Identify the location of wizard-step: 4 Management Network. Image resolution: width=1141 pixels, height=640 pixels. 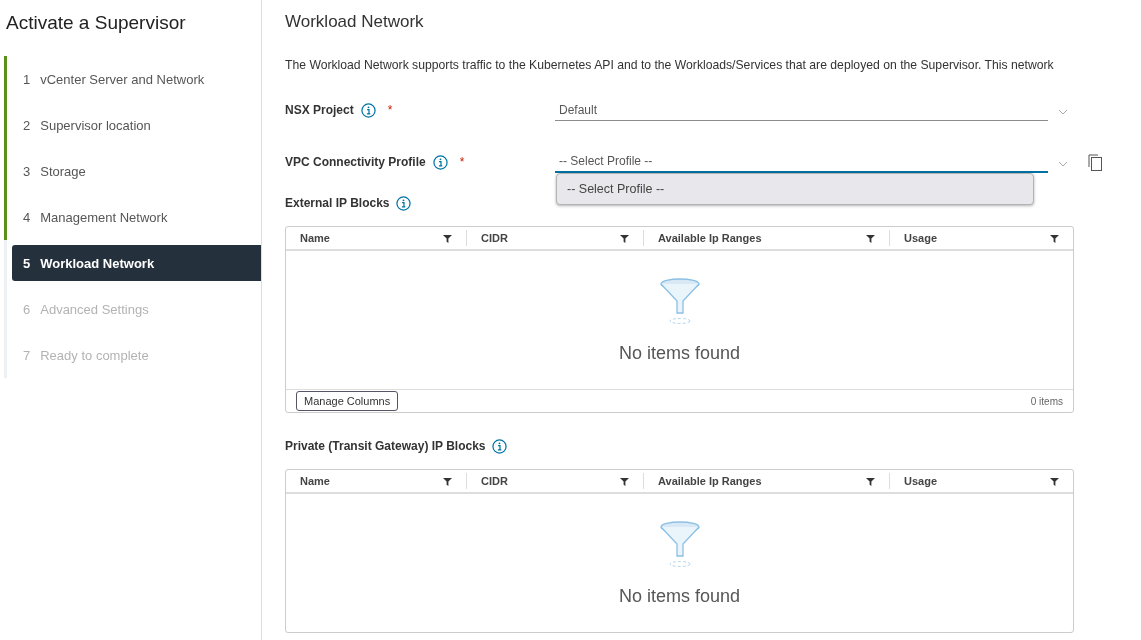
(136, 217).